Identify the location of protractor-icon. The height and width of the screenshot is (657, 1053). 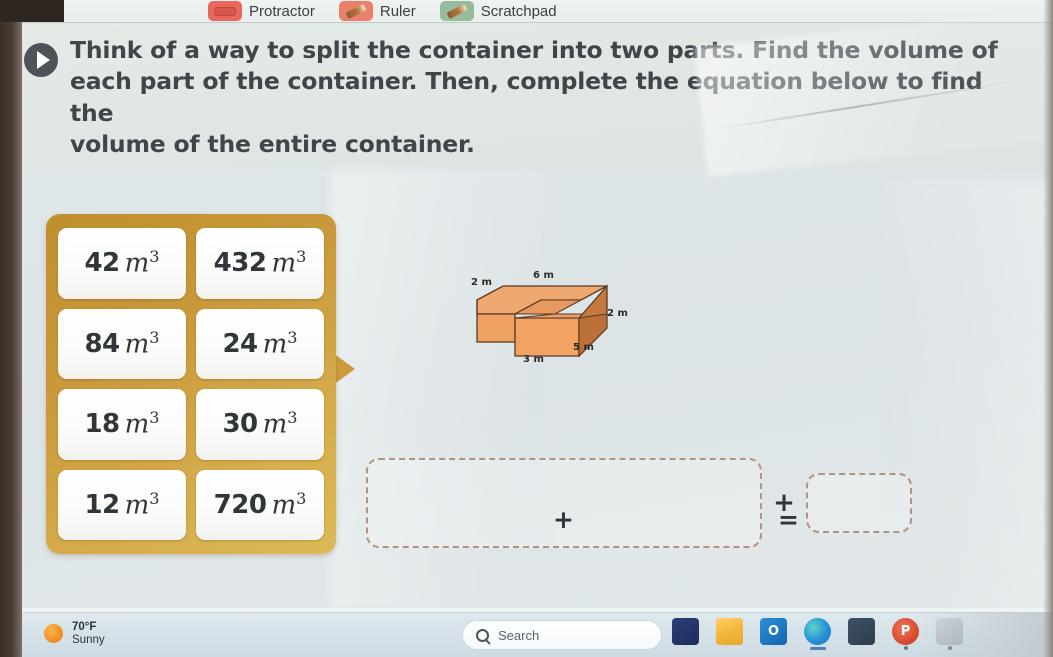
(225, 11).